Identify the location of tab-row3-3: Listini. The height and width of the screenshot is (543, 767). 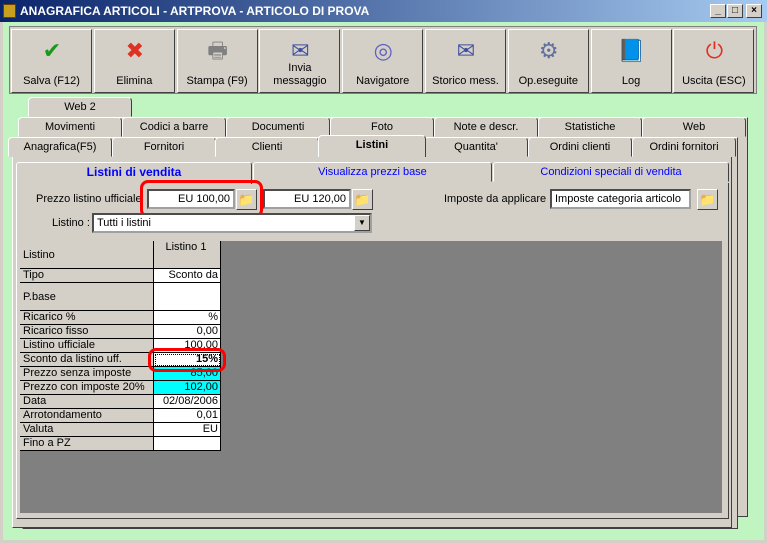
(372, 146).